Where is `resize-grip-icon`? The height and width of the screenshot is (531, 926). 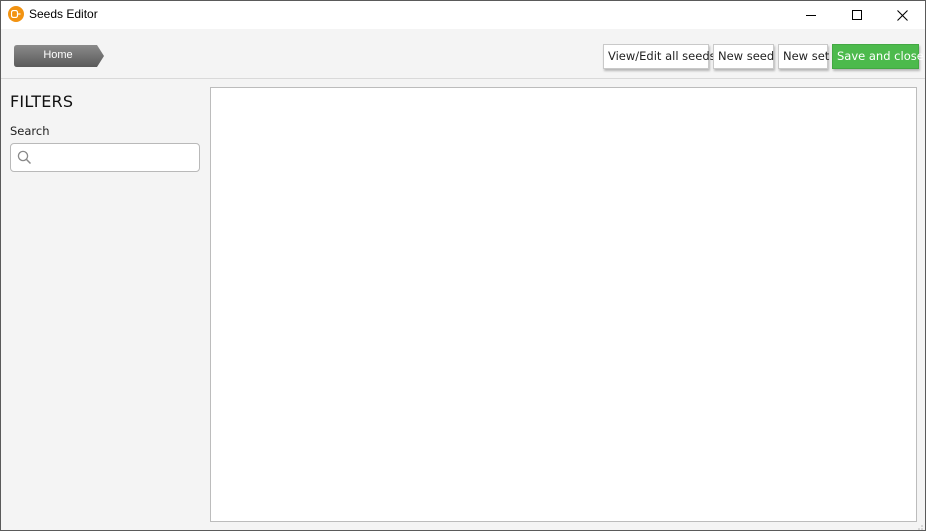
resize-grip-icon is located at coordinates (919, 524).